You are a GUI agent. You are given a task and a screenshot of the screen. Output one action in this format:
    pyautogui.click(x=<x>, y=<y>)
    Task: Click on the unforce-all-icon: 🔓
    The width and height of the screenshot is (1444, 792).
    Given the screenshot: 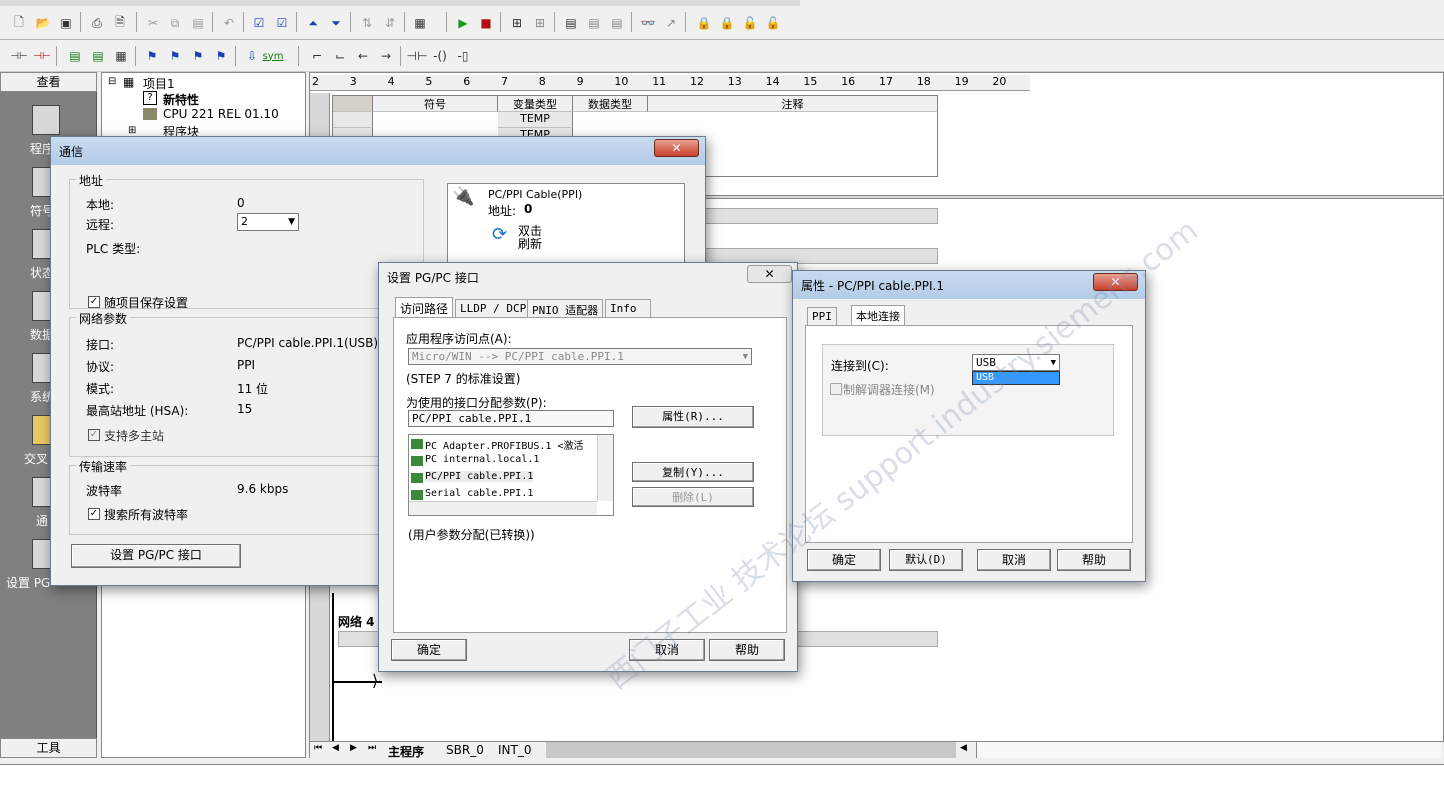 What is the action you would take?
    pyautogui.click(x=750, y=23)
    